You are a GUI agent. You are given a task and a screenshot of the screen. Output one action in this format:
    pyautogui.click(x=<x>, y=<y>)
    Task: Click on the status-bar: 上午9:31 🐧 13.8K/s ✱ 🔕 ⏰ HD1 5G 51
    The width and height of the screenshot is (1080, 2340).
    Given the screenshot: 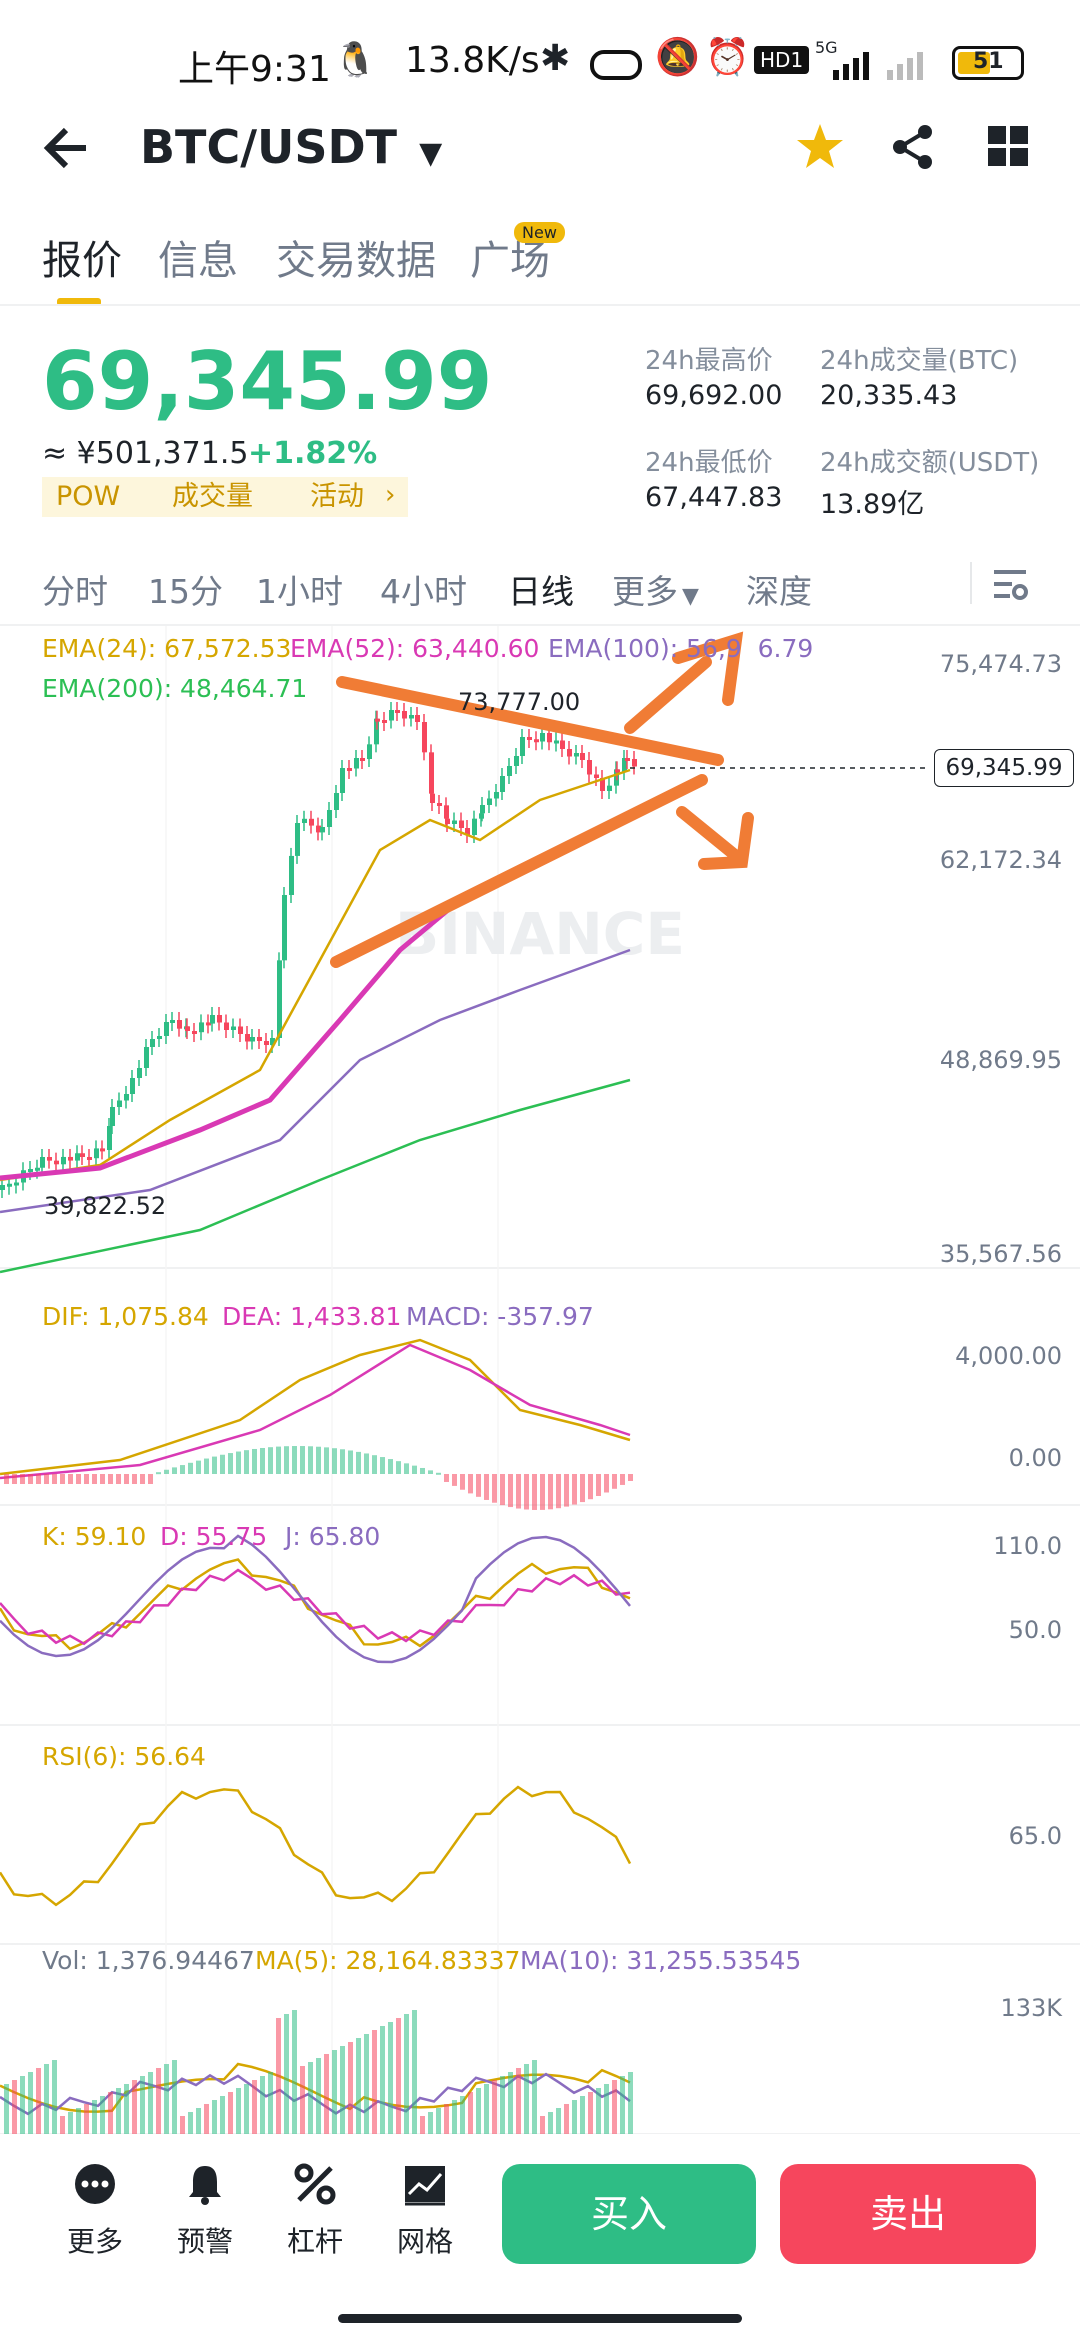 What is the action you would take?
    pyautogui.click(x=540, y=60)
    